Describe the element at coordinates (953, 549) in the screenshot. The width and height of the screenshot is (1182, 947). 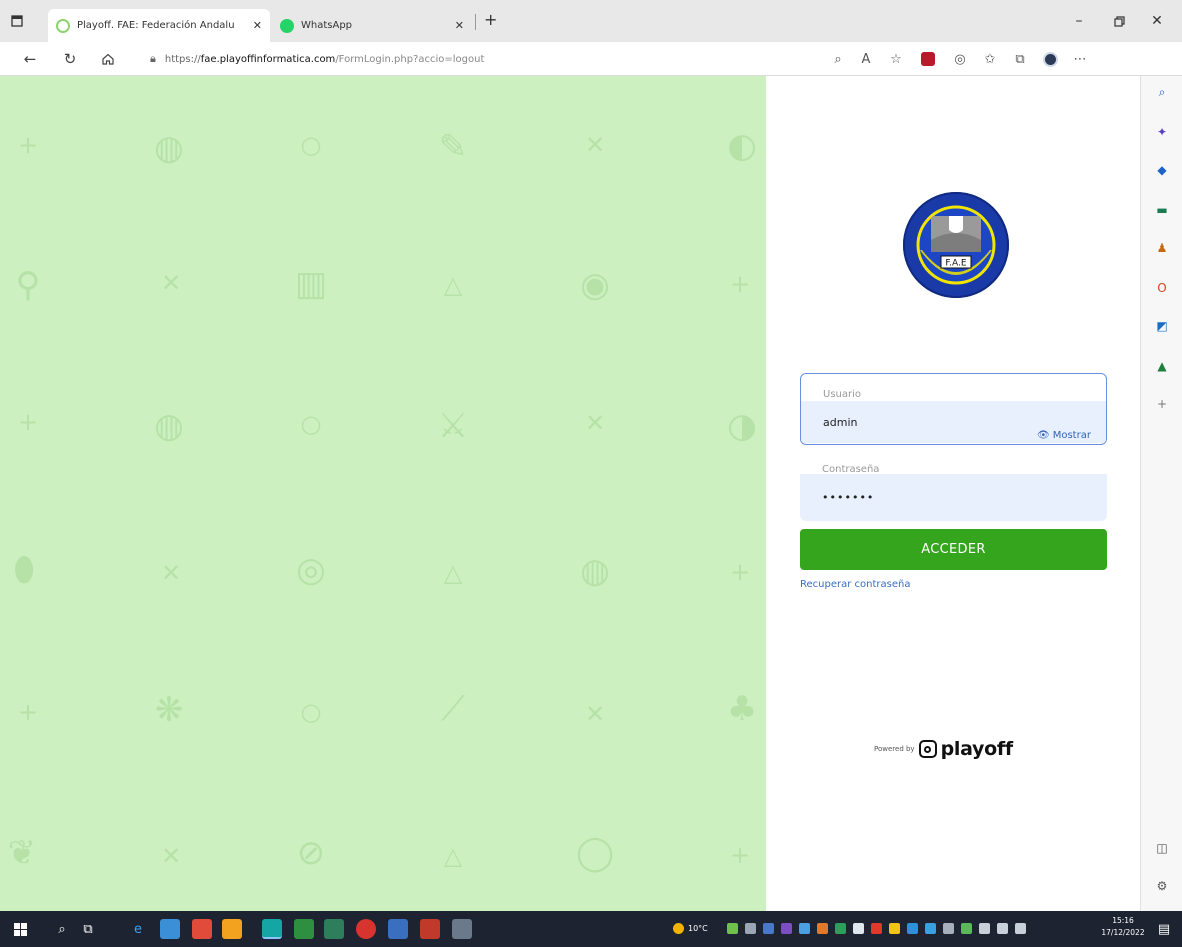
I see `login-button: ACCEDER` at that location.